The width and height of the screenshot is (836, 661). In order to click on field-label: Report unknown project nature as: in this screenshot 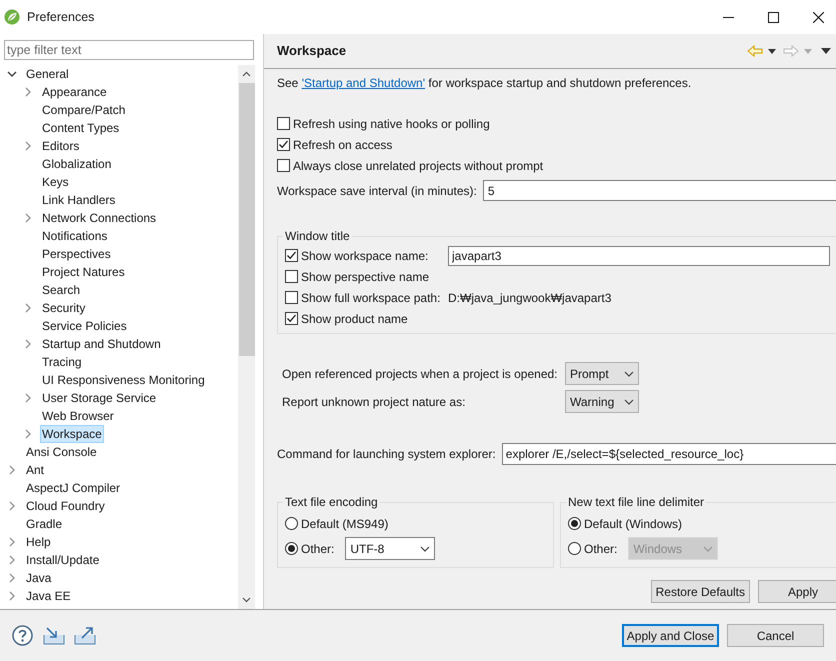, I will do `click(374, 402)`.